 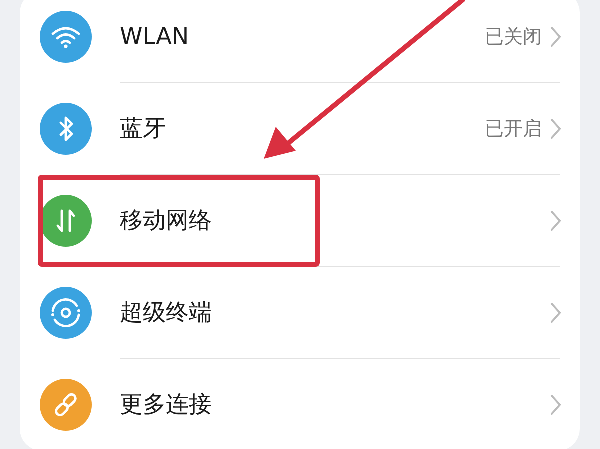 What do you see at coordinates (513, 129) in the screenshot?
I see `setting-status: 已开启` at bounding box center [513, 129].